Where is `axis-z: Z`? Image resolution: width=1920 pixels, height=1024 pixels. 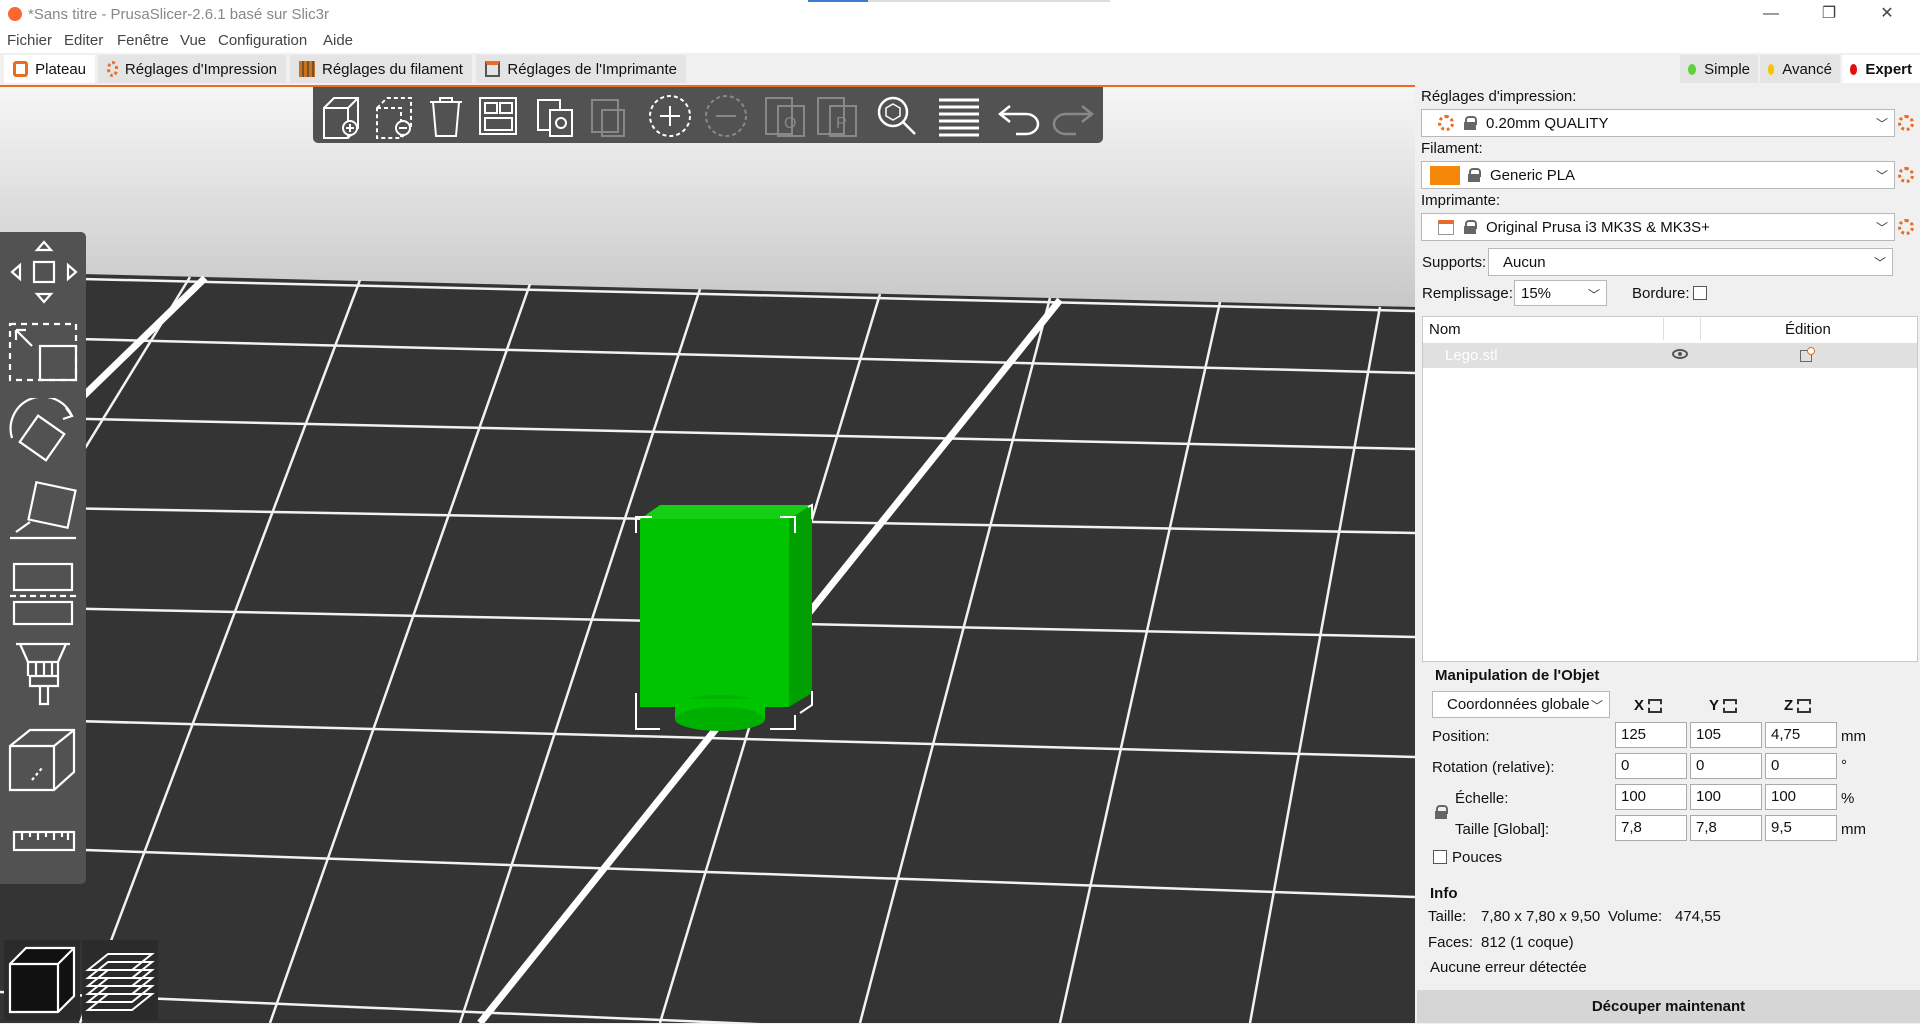
axis-z: Z is located at coordinates (1798, 705).